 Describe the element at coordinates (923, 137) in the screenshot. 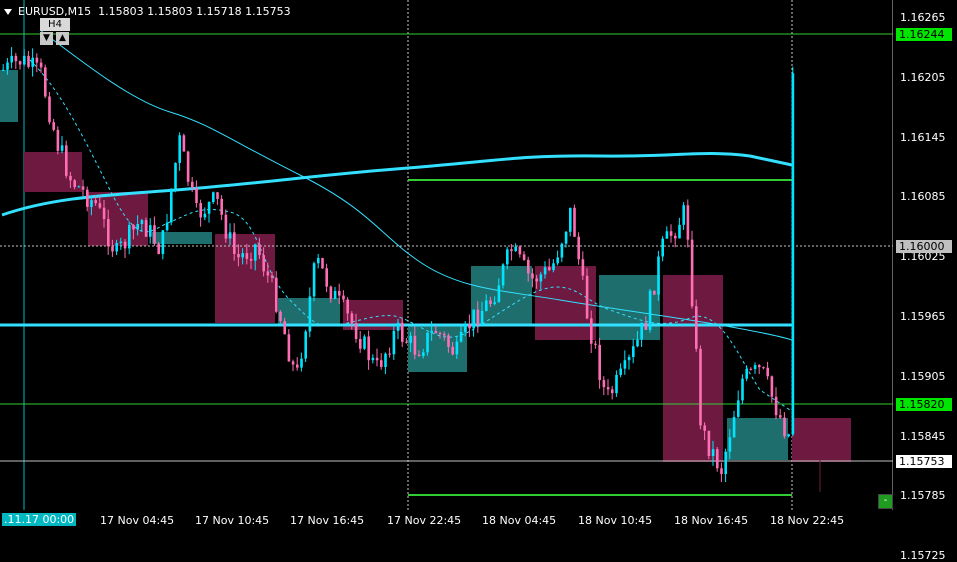

I see `price-tick-label: 1.16145` at that location.